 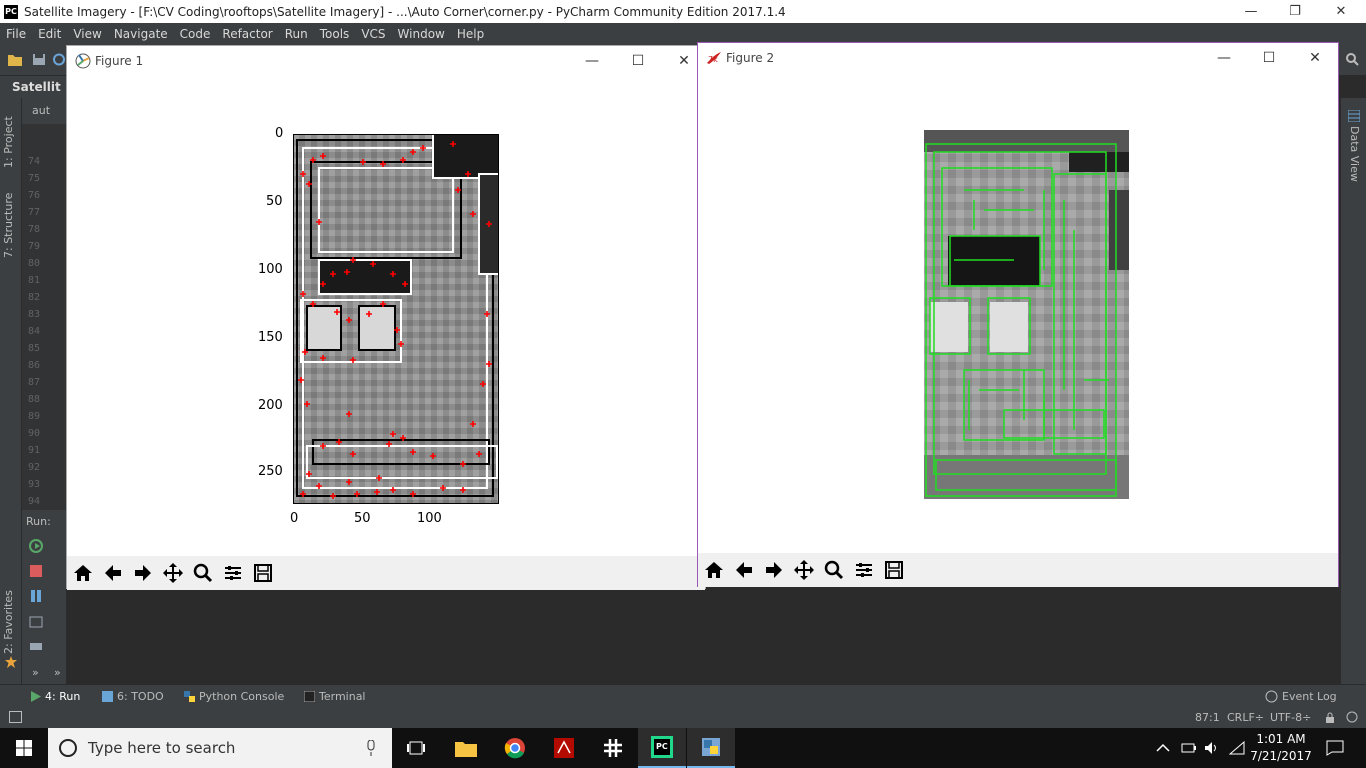 What do you see at coordinates (1352, 717) in the screenshot?
I see `inspector-icon` at bounding box center [1352, 717].